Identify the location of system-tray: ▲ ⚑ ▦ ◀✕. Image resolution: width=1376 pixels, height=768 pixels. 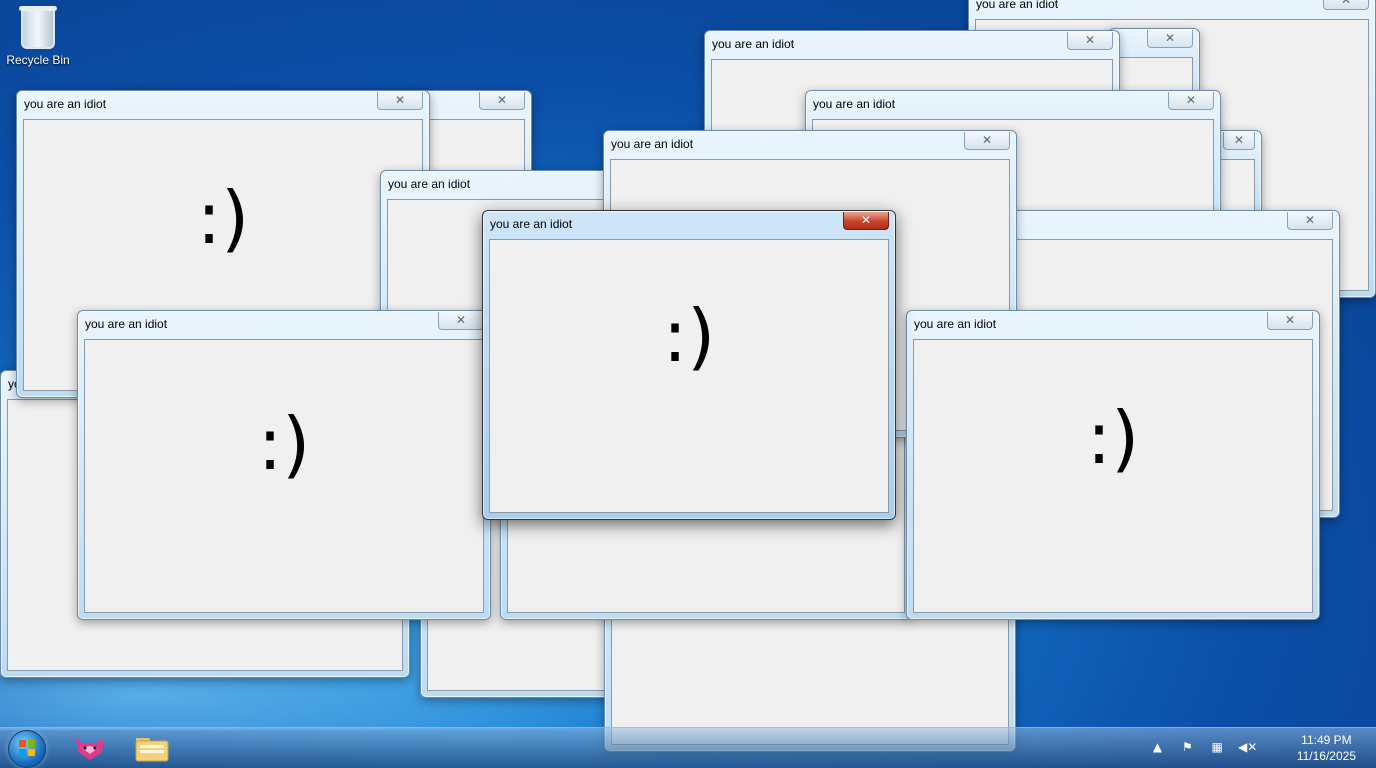
(1199, 748).